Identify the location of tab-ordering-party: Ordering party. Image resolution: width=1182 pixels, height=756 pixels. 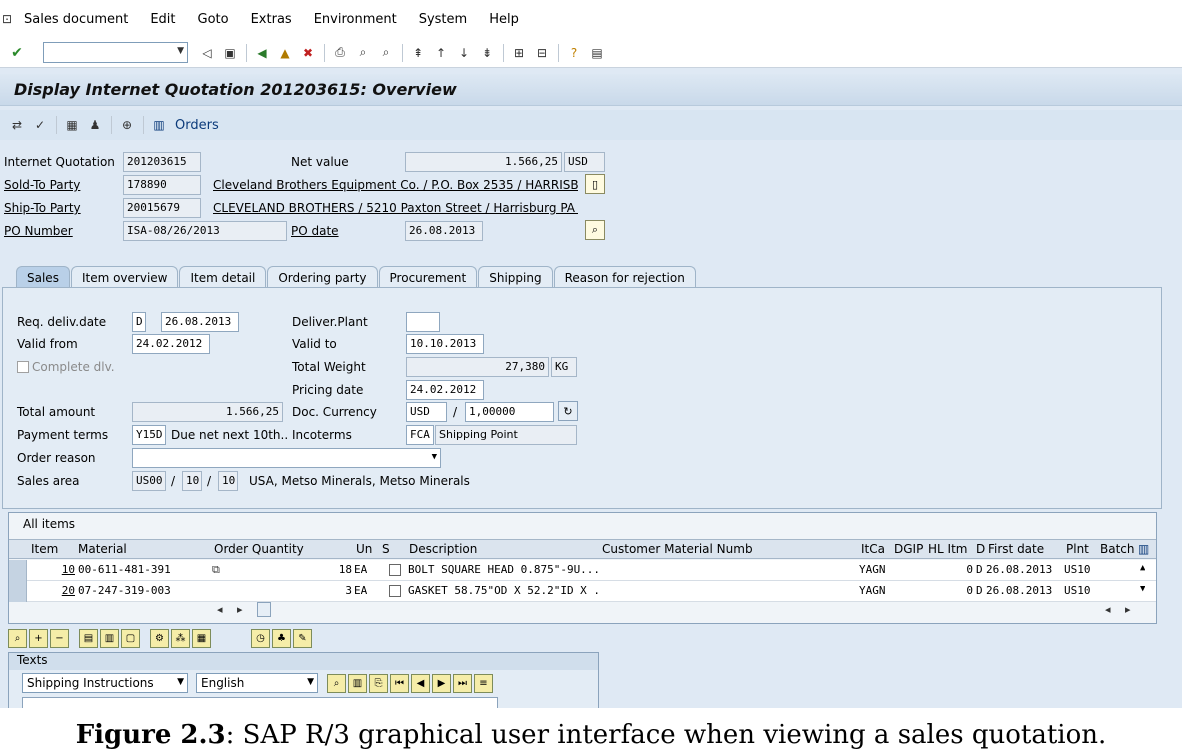
(322, 277).